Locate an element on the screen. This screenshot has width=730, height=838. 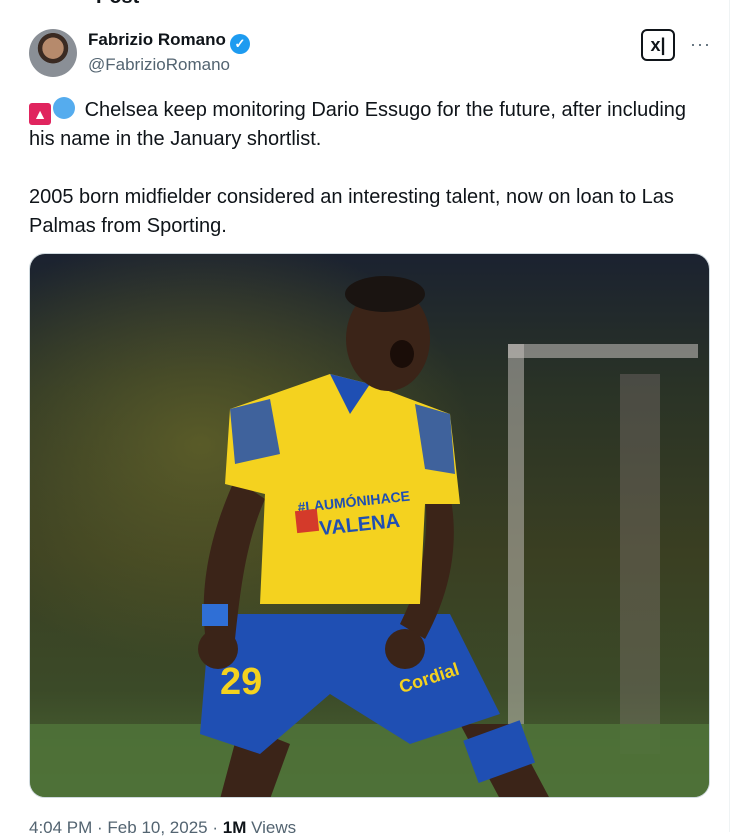
author-name-row: Fabrizio Romano ✓ is located at coordinates (169, 42).